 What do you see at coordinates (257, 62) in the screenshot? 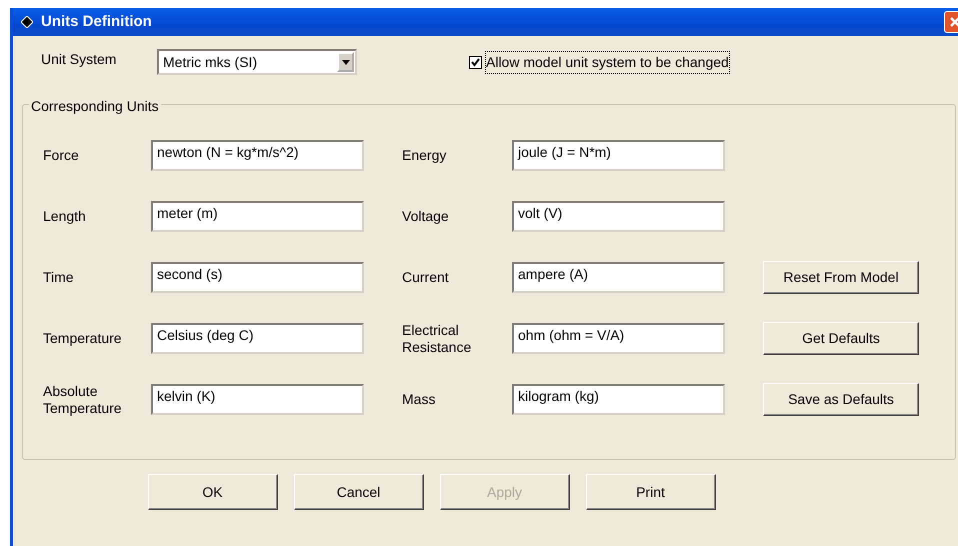
I see `unit-system-dropdown: Metric mks (SI)` at bounding box center [257, 62].